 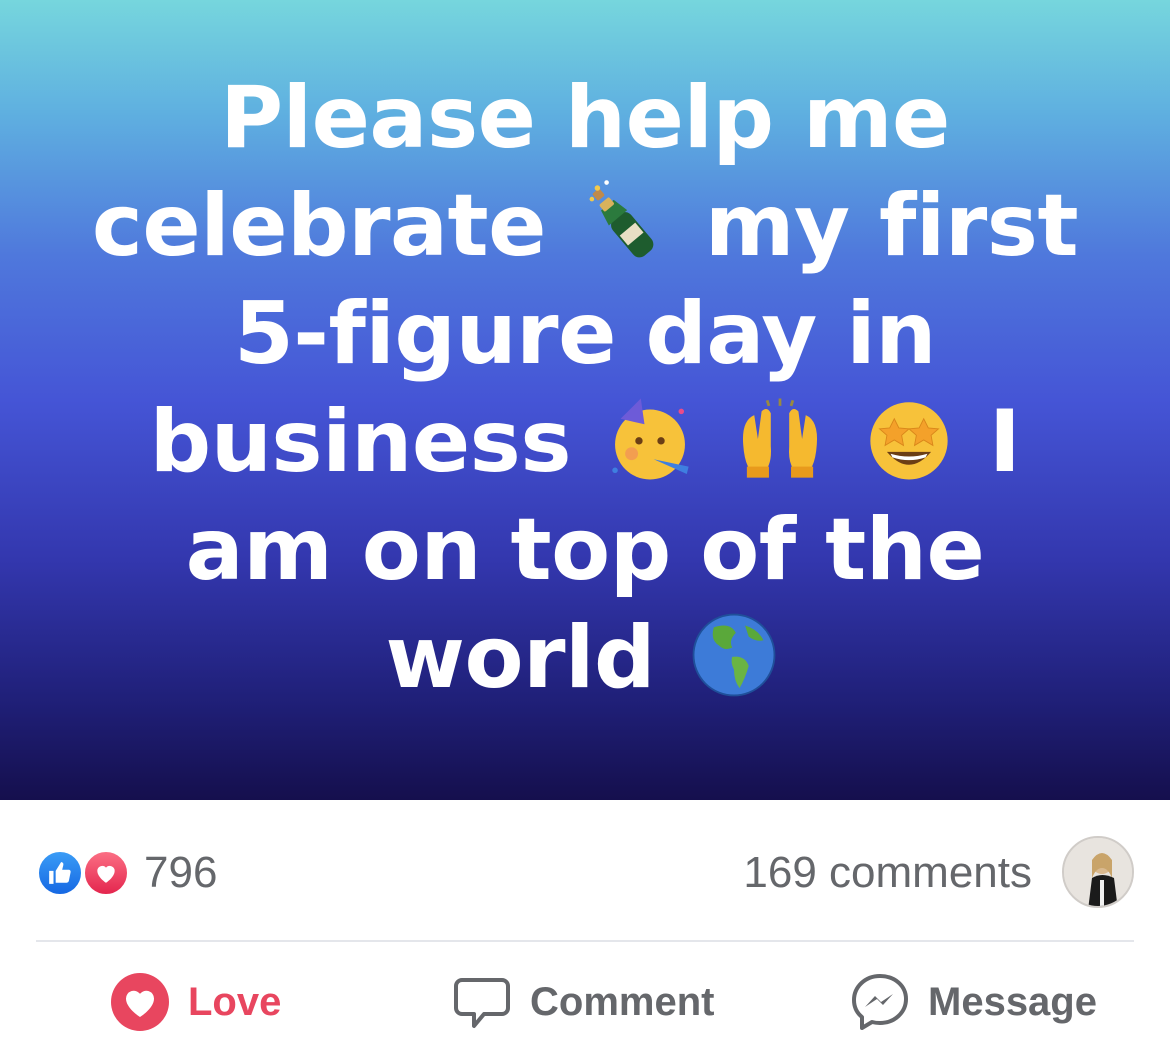 What do you see at coordinates (235, 1001) in the screenshot?
I see `love-label: Love` at bounding box center [235, 1001].